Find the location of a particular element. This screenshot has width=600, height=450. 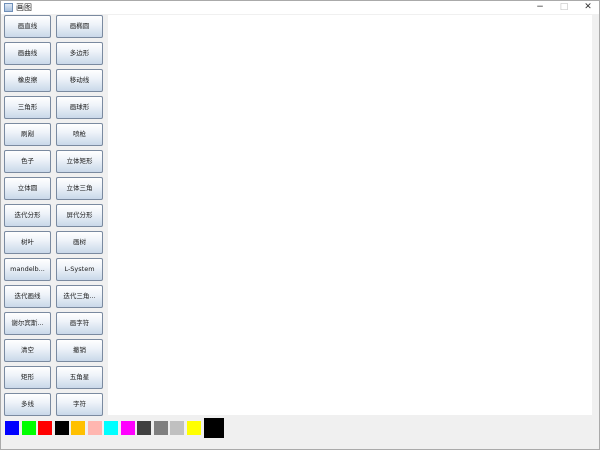

tool-button: 撤销 is located at coordinates (79, 350).